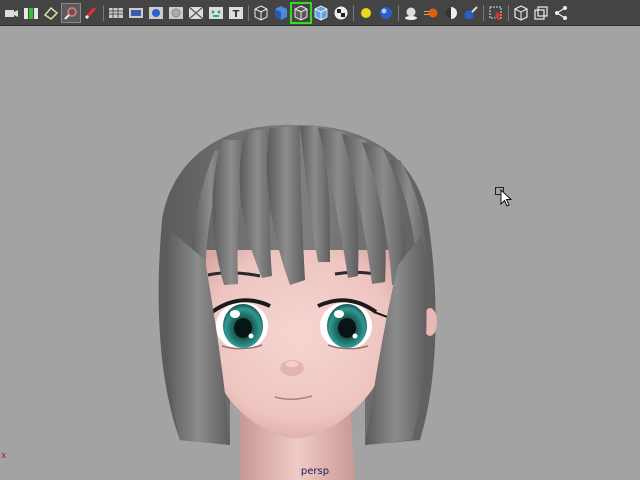 Image resolution: width=640 pixels, height=480 pixels. I want to click on svg-text: T, so click(236, 14).